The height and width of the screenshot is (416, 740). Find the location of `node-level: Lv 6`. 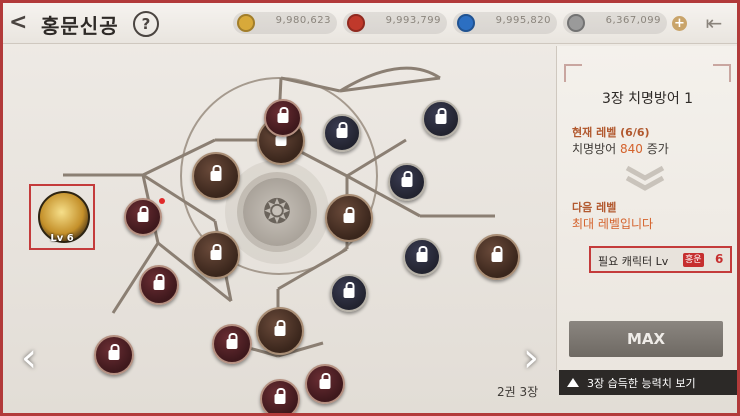

node-level: Lv 6 is located at coordinates (62, 238).